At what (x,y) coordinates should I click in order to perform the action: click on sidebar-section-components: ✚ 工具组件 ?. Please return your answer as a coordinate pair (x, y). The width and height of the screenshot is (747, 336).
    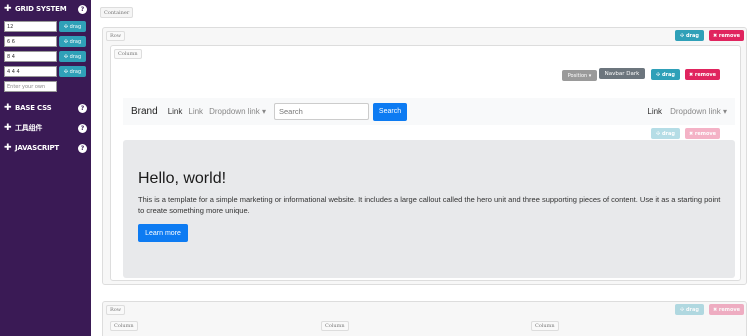
    Looking at the image, I should click on (45, 128).